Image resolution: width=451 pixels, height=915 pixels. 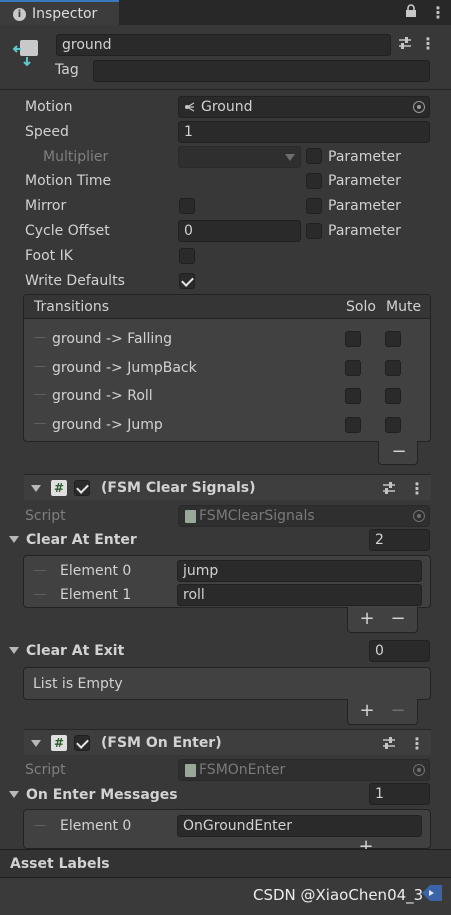 I want to click on speed-input: 1, so click(x=304, y=132).